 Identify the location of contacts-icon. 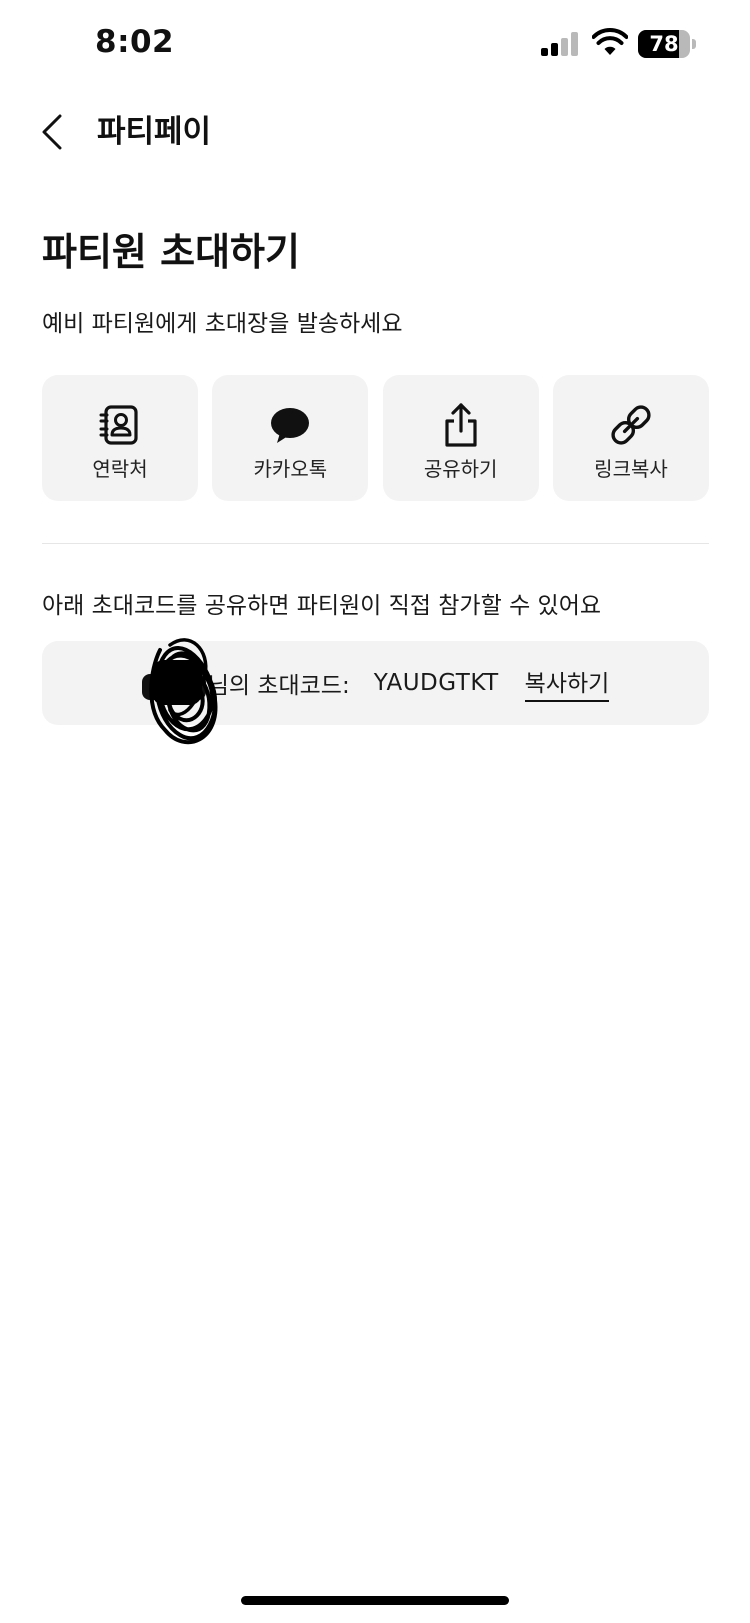
(118, 425).